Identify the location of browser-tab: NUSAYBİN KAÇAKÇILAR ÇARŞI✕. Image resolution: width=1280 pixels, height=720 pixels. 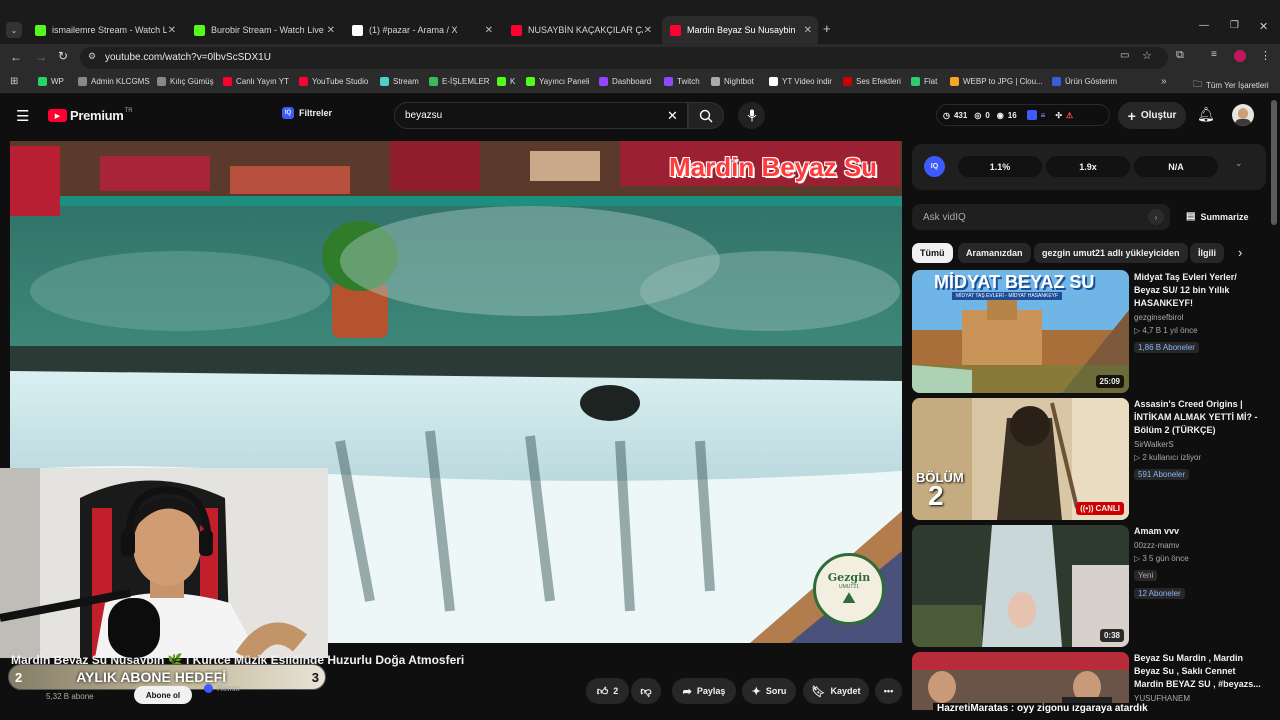
(580, 30).